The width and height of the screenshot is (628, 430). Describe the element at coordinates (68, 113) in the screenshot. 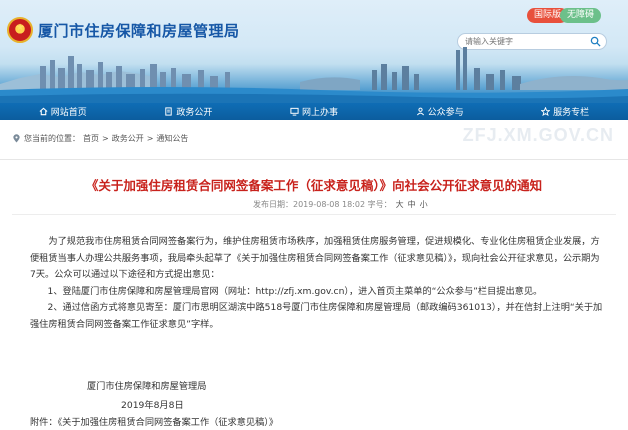

I see `nav-label: 网站首页` at that location.